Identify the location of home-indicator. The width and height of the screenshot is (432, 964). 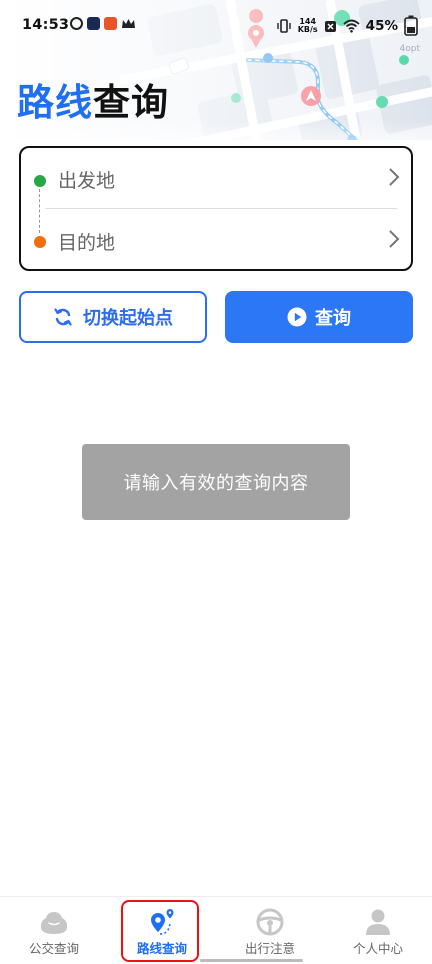
(251, 960).